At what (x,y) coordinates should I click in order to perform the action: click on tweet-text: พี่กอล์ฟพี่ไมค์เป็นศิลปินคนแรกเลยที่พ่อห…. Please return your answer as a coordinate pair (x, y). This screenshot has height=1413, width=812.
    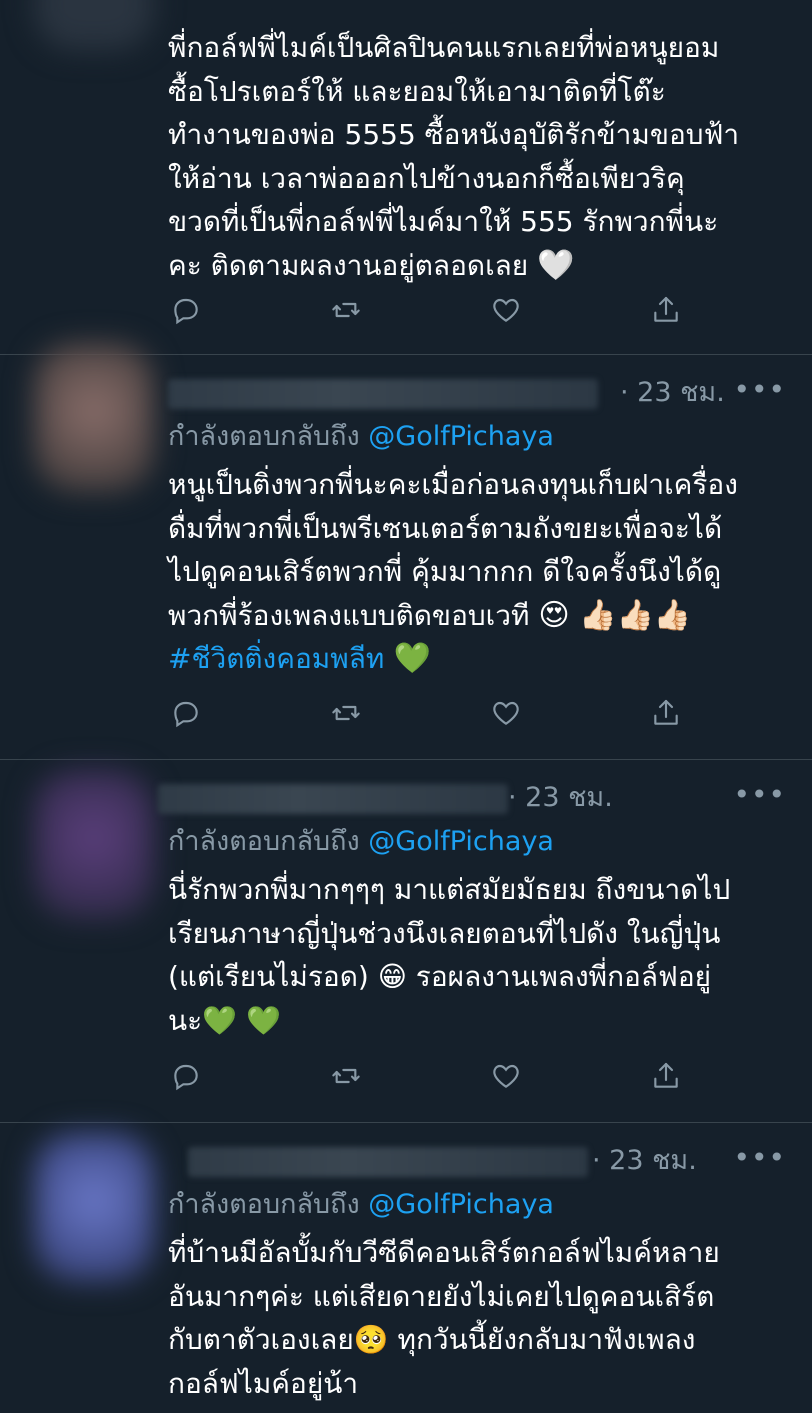
    Looking at the image, I should click on (454, 157).